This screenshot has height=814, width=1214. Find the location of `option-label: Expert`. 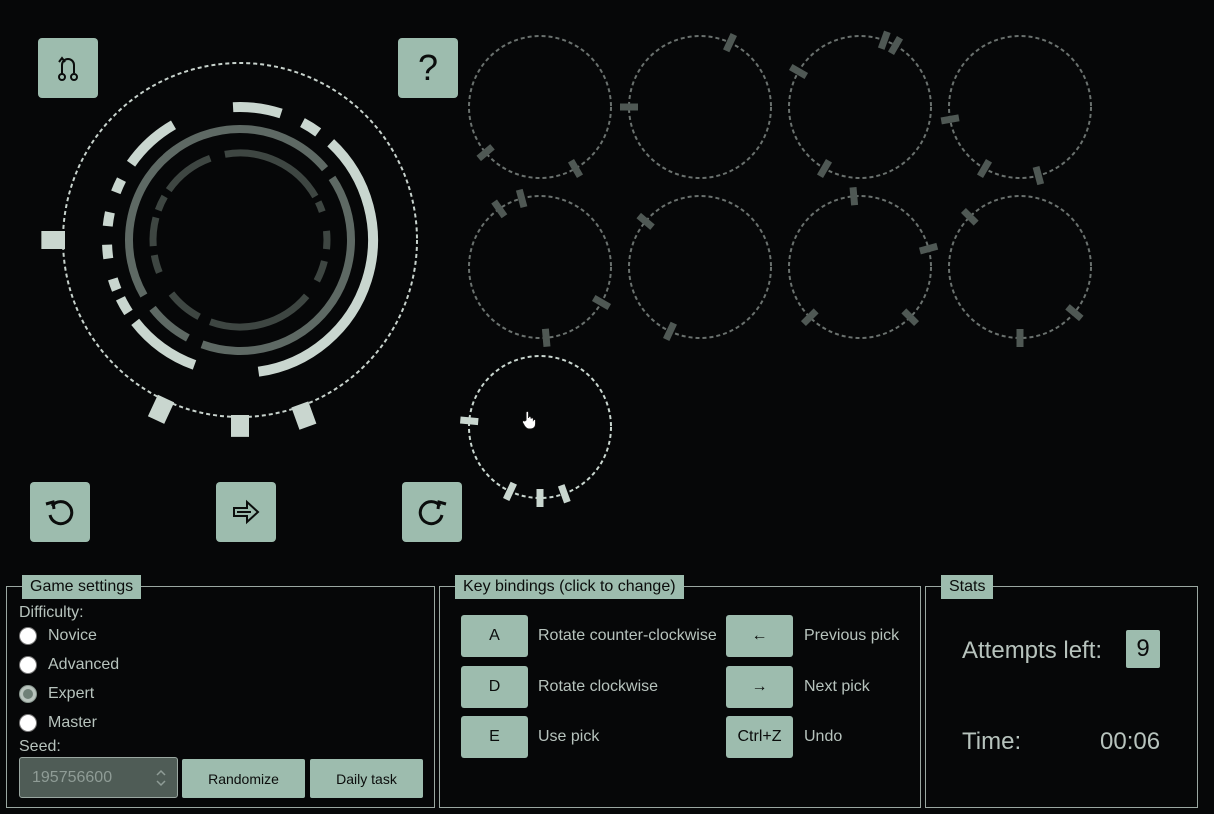

option-label: Expert is located at coordinates (71, 693).